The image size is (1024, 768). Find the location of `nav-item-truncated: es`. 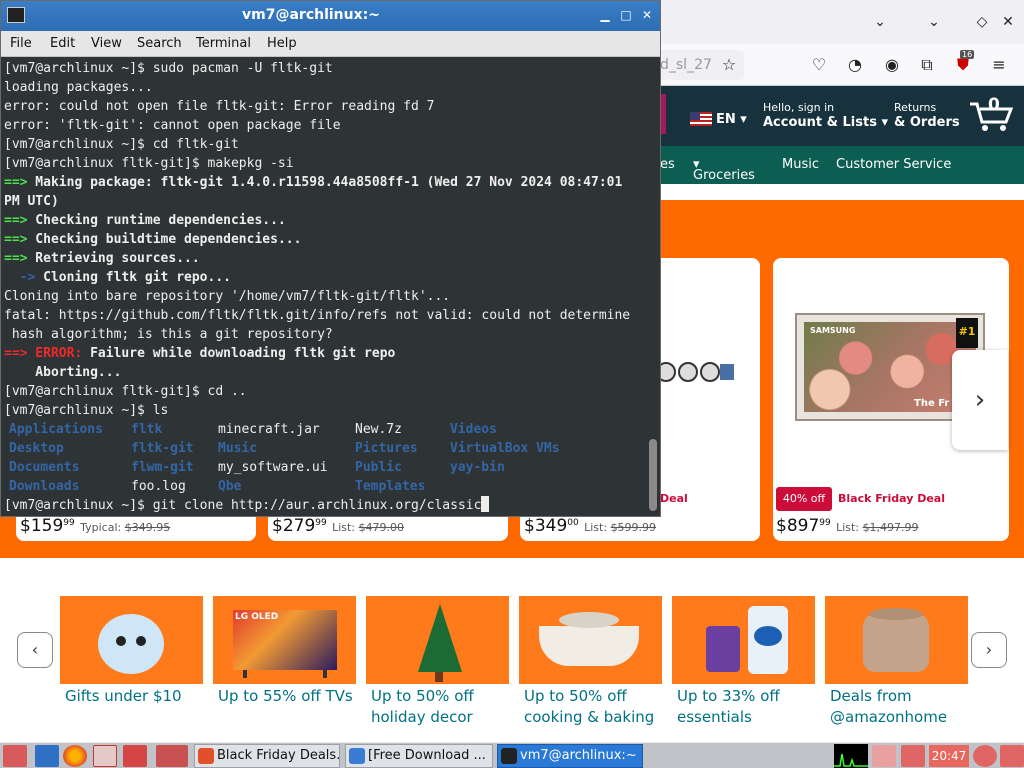

nav-item-truncated: es is located at coordinates (667, 164).